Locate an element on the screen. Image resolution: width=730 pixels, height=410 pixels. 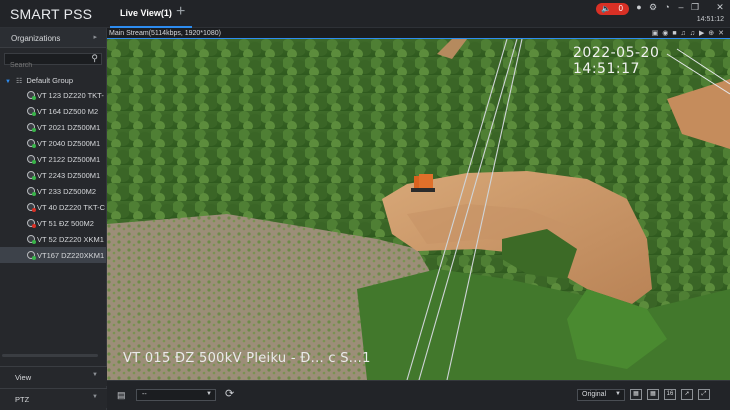
organizations-header: Organizations ▸ is located at coordinates (53, 38).